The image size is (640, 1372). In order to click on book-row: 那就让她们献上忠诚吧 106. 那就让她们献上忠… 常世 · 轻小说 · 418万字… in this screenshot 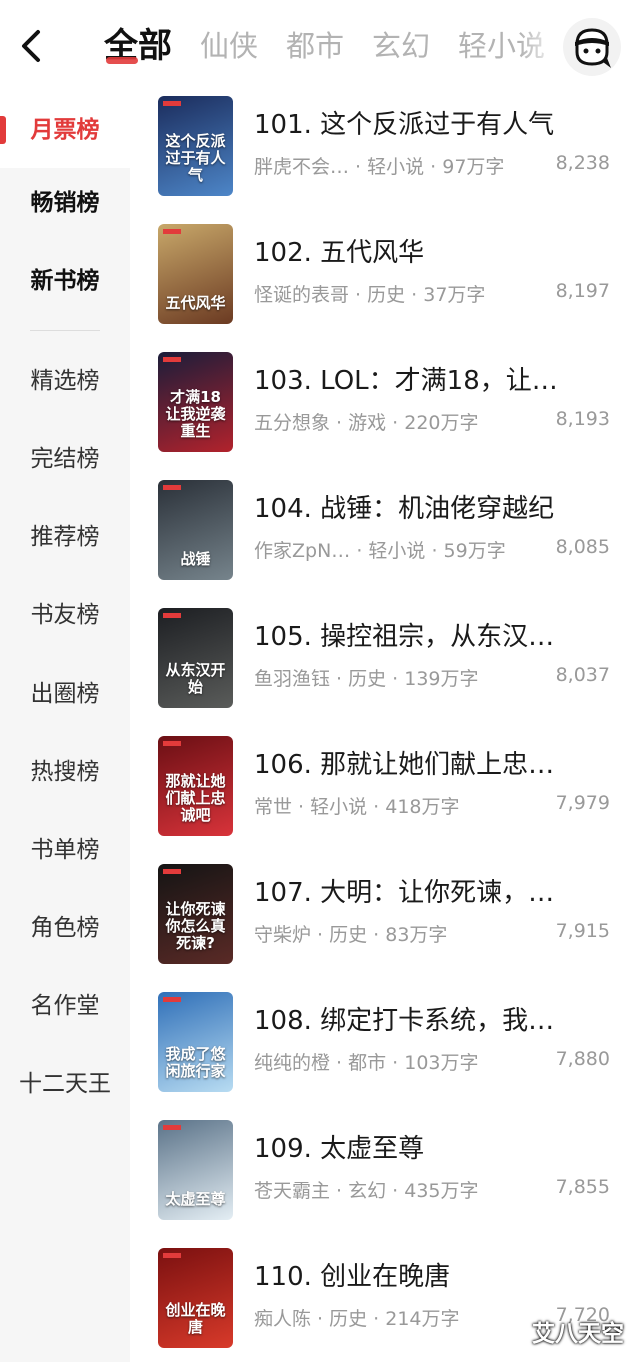, I will do `click(385, 796)`.